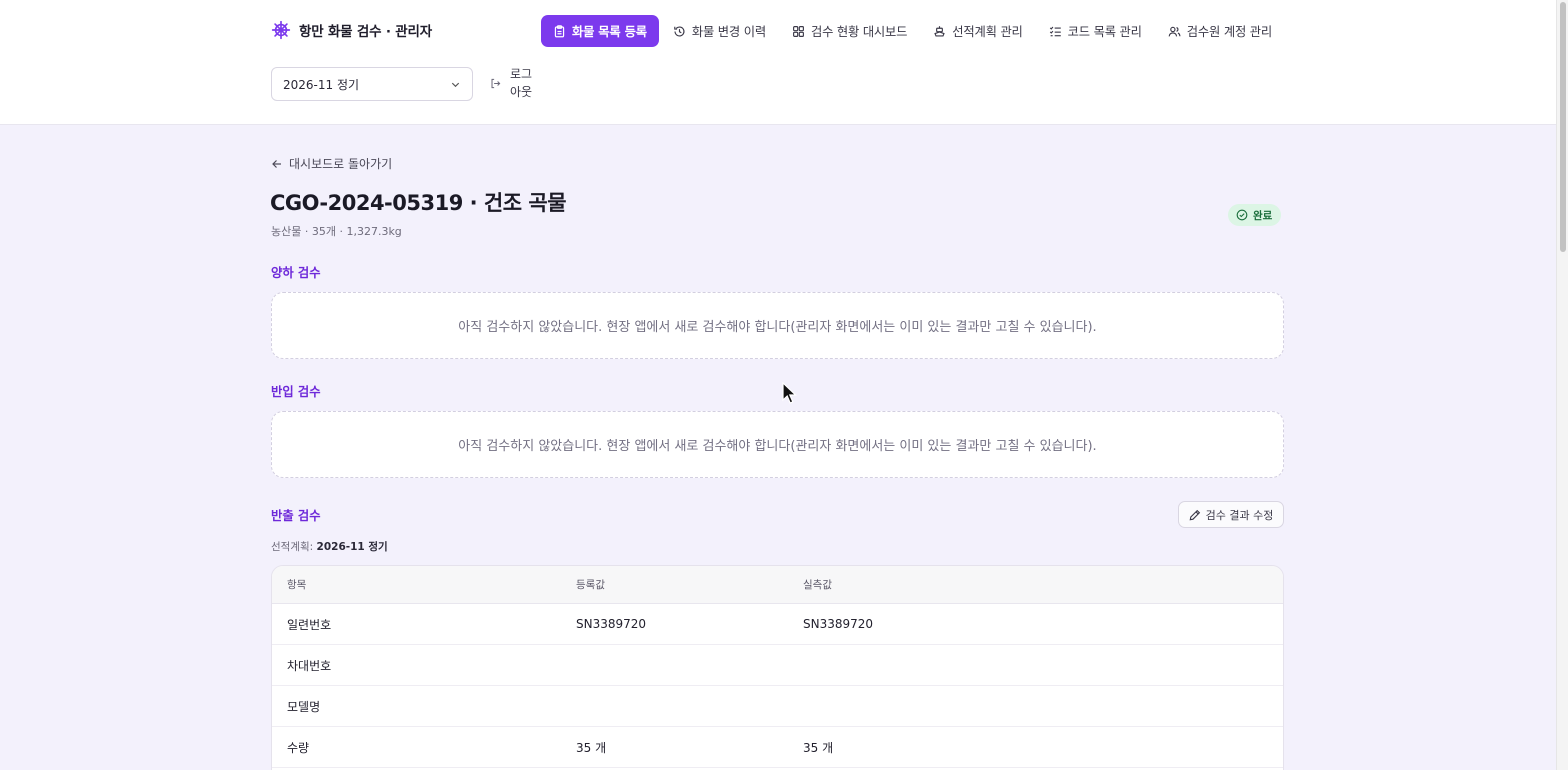 The height and width of the screenshot is (770, 1568). What do you see at coordinates (1055, 31) in the screenshot?
I see `checklist-icon` at bounding box center [1055, 31].